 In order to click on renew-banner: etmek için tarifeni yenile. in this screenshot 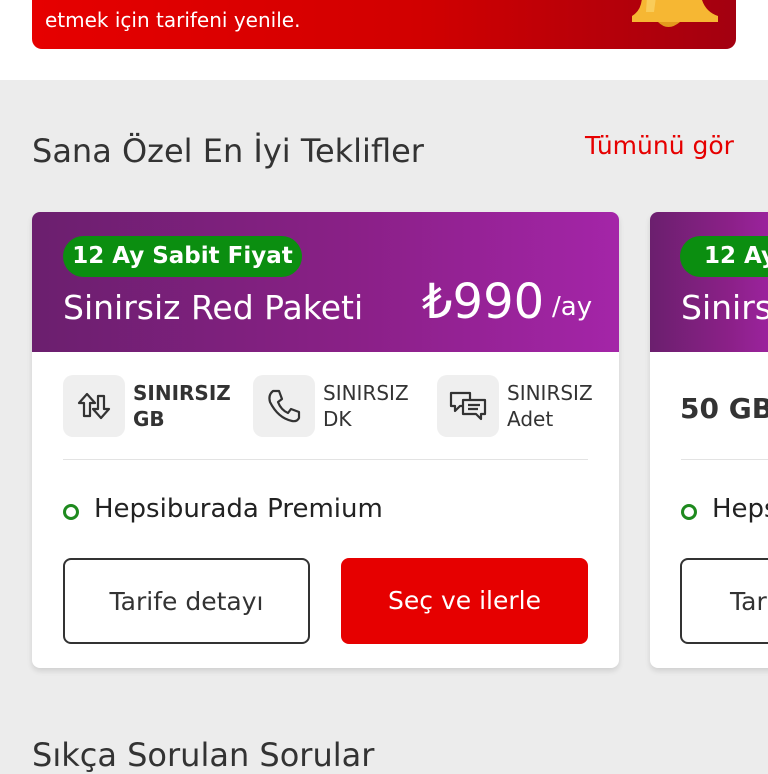, I will do `click(384, 24)`.